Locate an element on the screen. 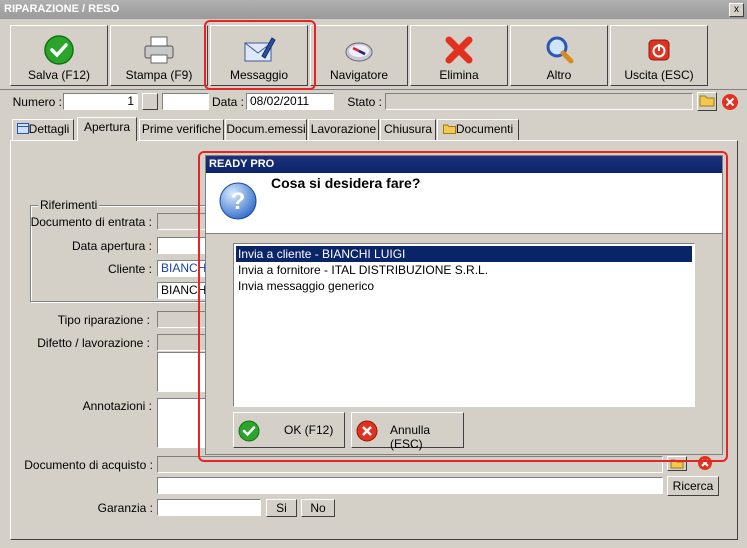 The height and width of the screenshot is (548, 747). question-icon: ? is located at coordinates (238, 202).